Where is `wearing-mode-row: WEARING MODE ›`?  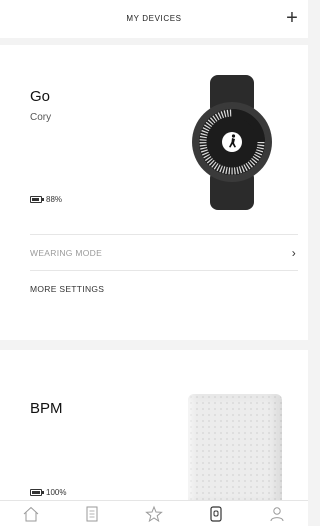
wearing-mode-row: WEARING MODE › is located at coordinates (164, 253).